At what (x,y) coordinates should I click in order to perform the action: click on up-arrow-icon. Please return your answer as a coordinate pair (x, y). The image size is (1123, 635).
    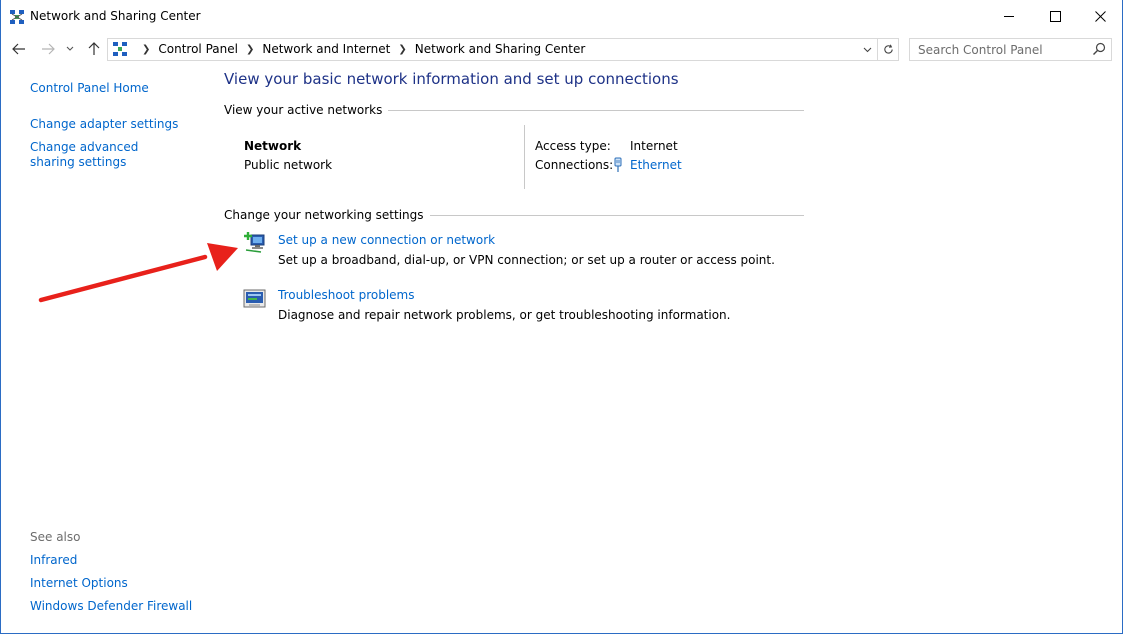
    Looking at the image, I should click on (94, 48).